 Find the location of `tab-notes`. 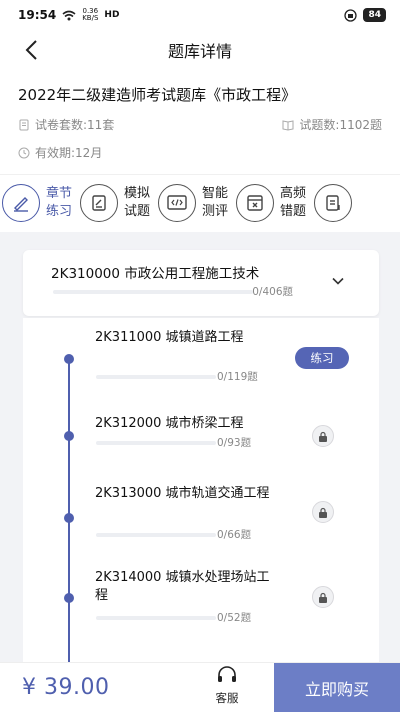

tab-notes is located at coordinates (333, 202).